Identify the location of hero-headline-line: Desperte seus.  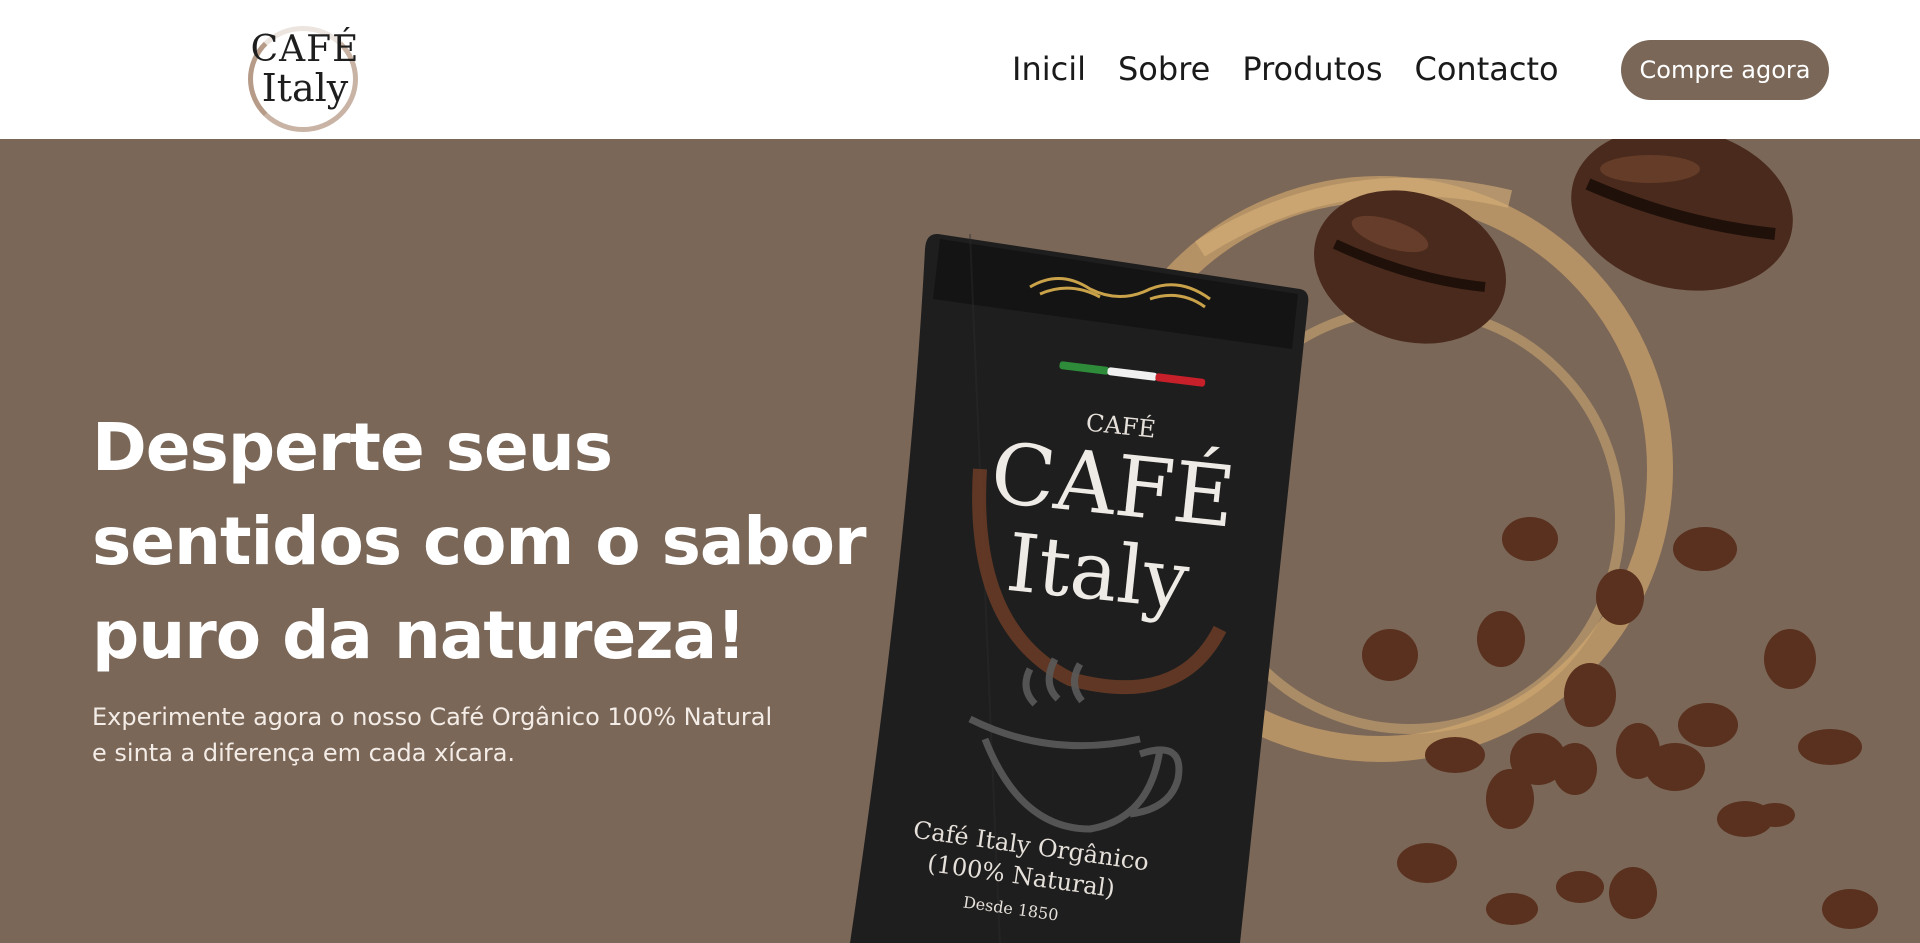
(352, 447).